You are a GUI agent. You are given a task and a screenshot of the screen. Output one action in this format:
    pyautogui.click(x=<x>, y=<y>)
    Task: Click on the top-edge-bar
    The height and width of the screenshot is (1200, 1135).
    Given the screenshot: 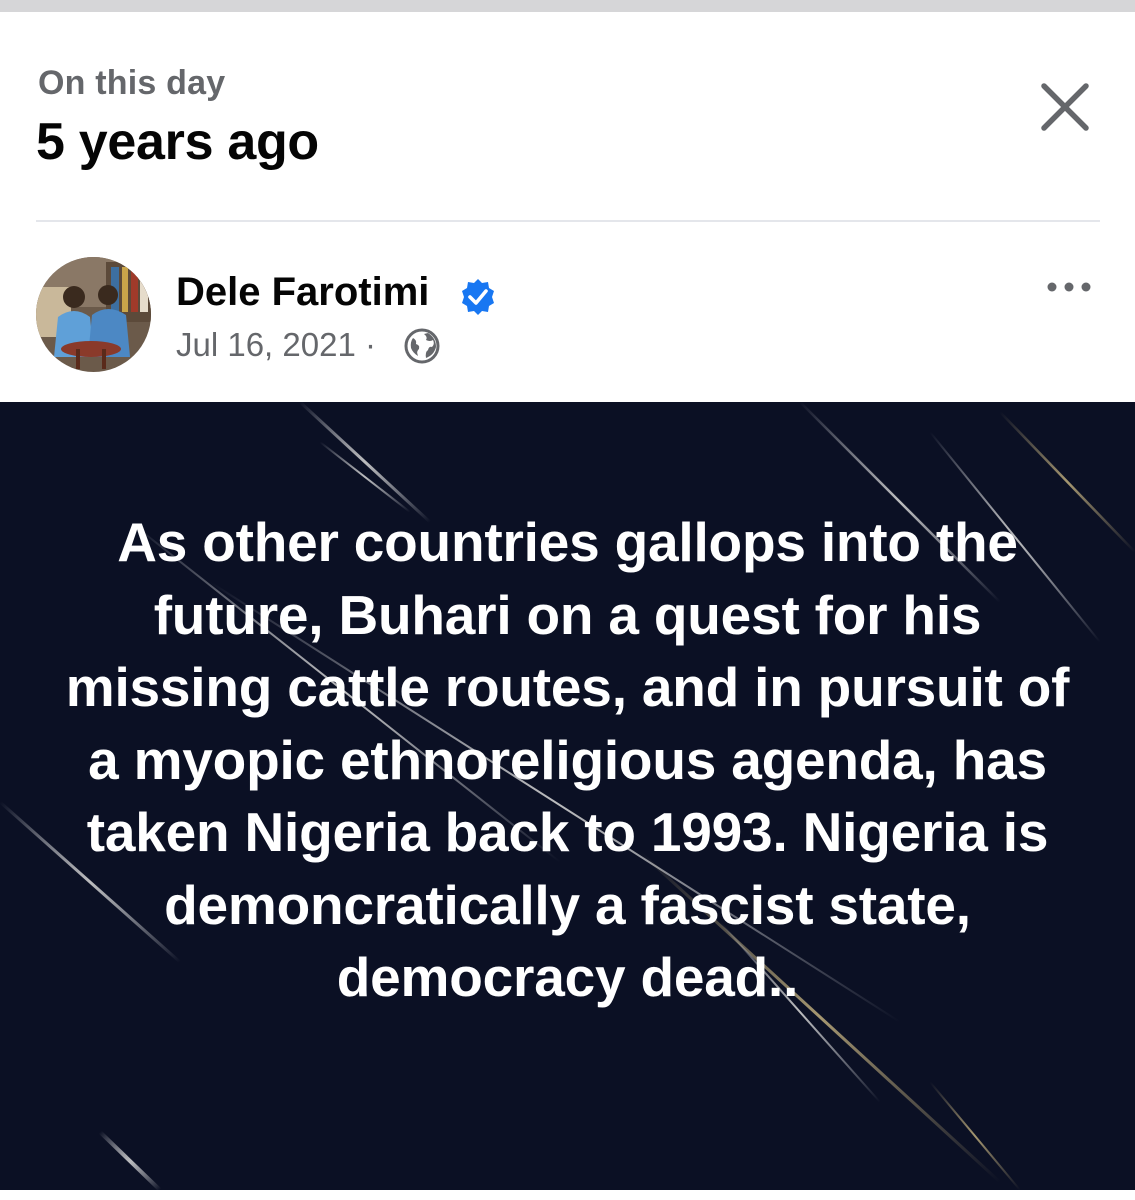 What is the action you would take?
    pyautogui.click(x=567, y=6)
    